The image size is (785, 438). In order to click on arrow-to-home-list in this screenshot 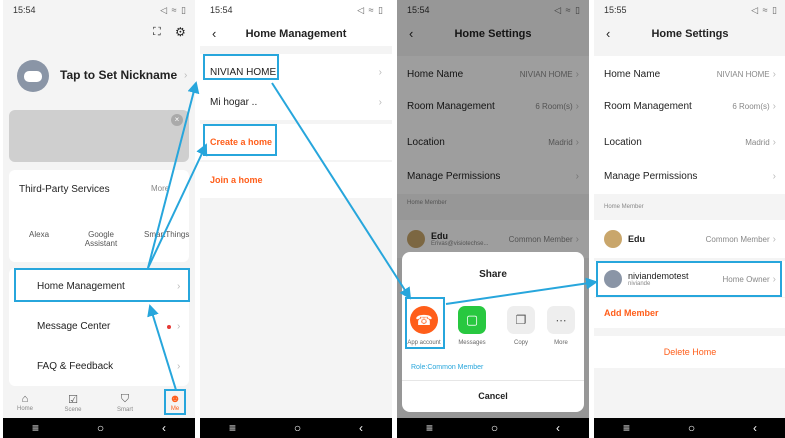, I will do `click(173, 175)`.